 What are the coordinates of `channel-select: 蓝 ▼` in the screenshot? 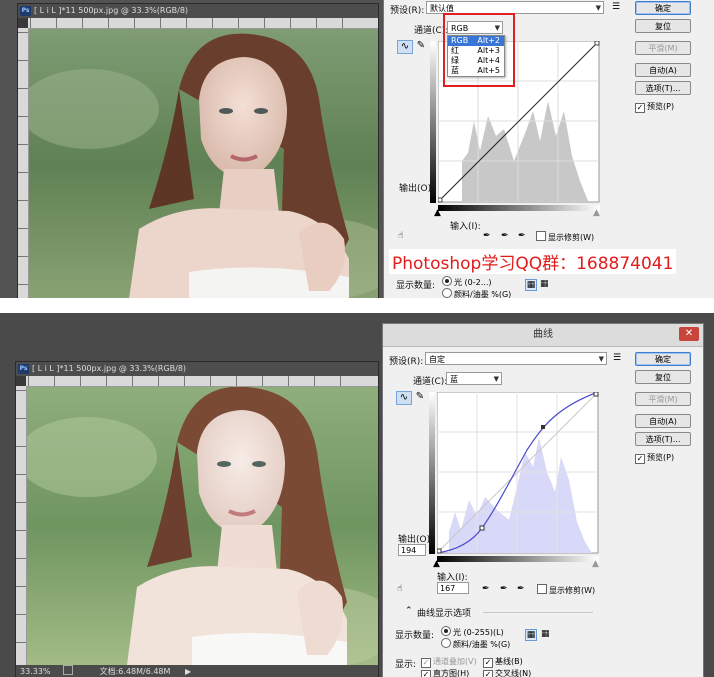 It's located at (474, 378).